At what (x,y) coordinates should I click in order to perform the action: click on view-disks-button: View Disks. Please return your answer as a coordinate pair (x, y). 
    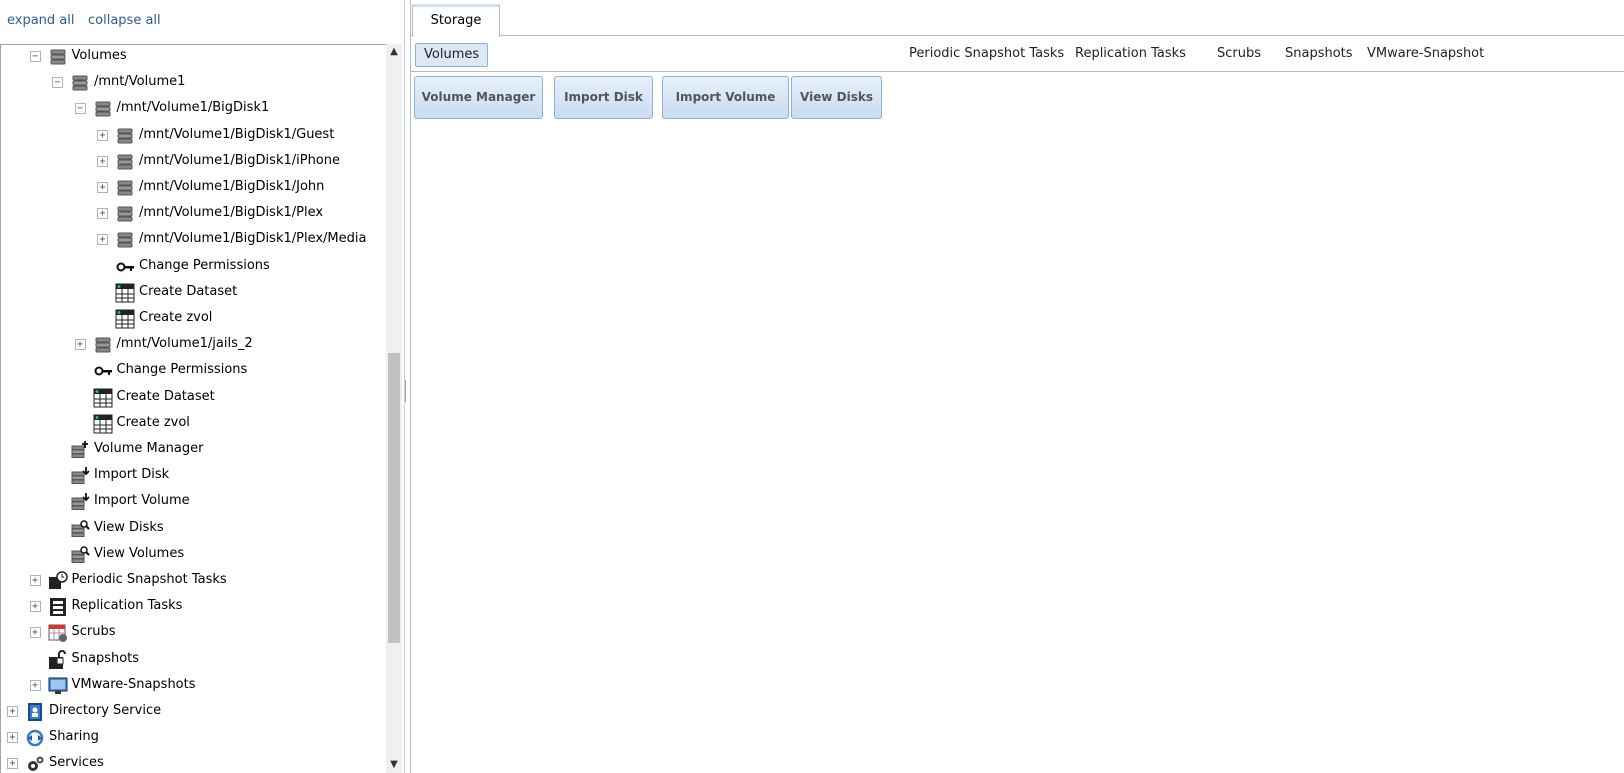
    Looking at the image, I should click on (836, 97).